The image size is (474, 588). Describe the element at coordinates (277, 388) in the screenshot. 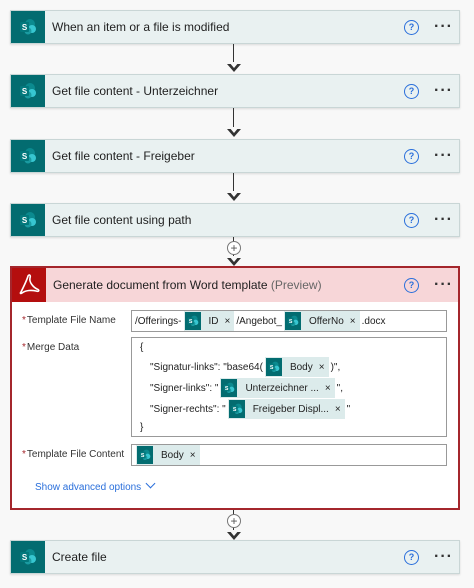

I see `dynamic-token-unterzeichner: Unterzeichner ... ×` at that location.